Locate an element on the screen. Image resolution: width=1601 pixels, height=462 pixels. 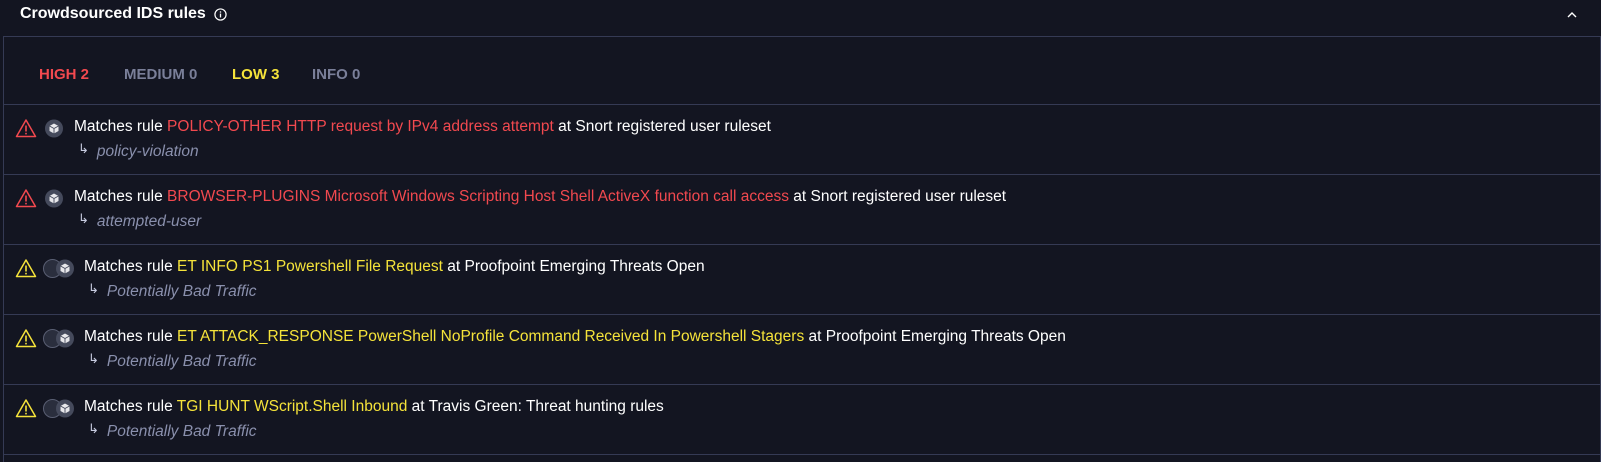
info-circle-icon is located at coordinates (220, 14).